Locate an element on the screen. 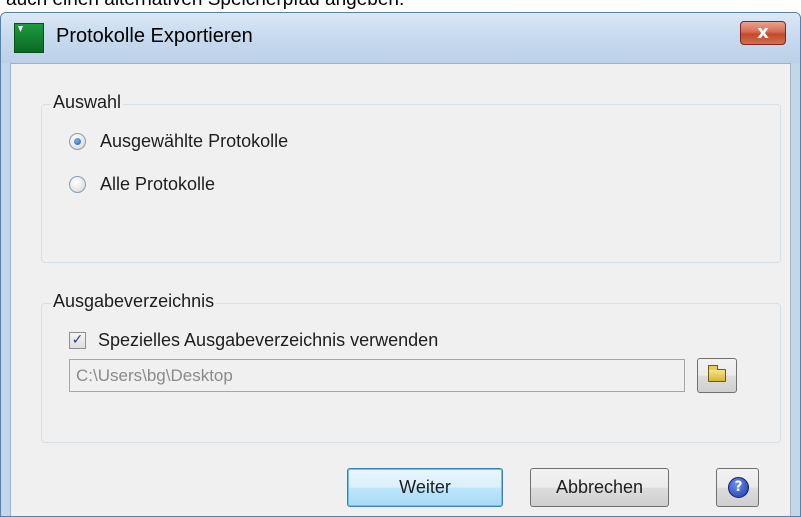 Image resolution: width=801 pixels, height=517 pixels. help-icon: ? is located at coordinates (738, 487).